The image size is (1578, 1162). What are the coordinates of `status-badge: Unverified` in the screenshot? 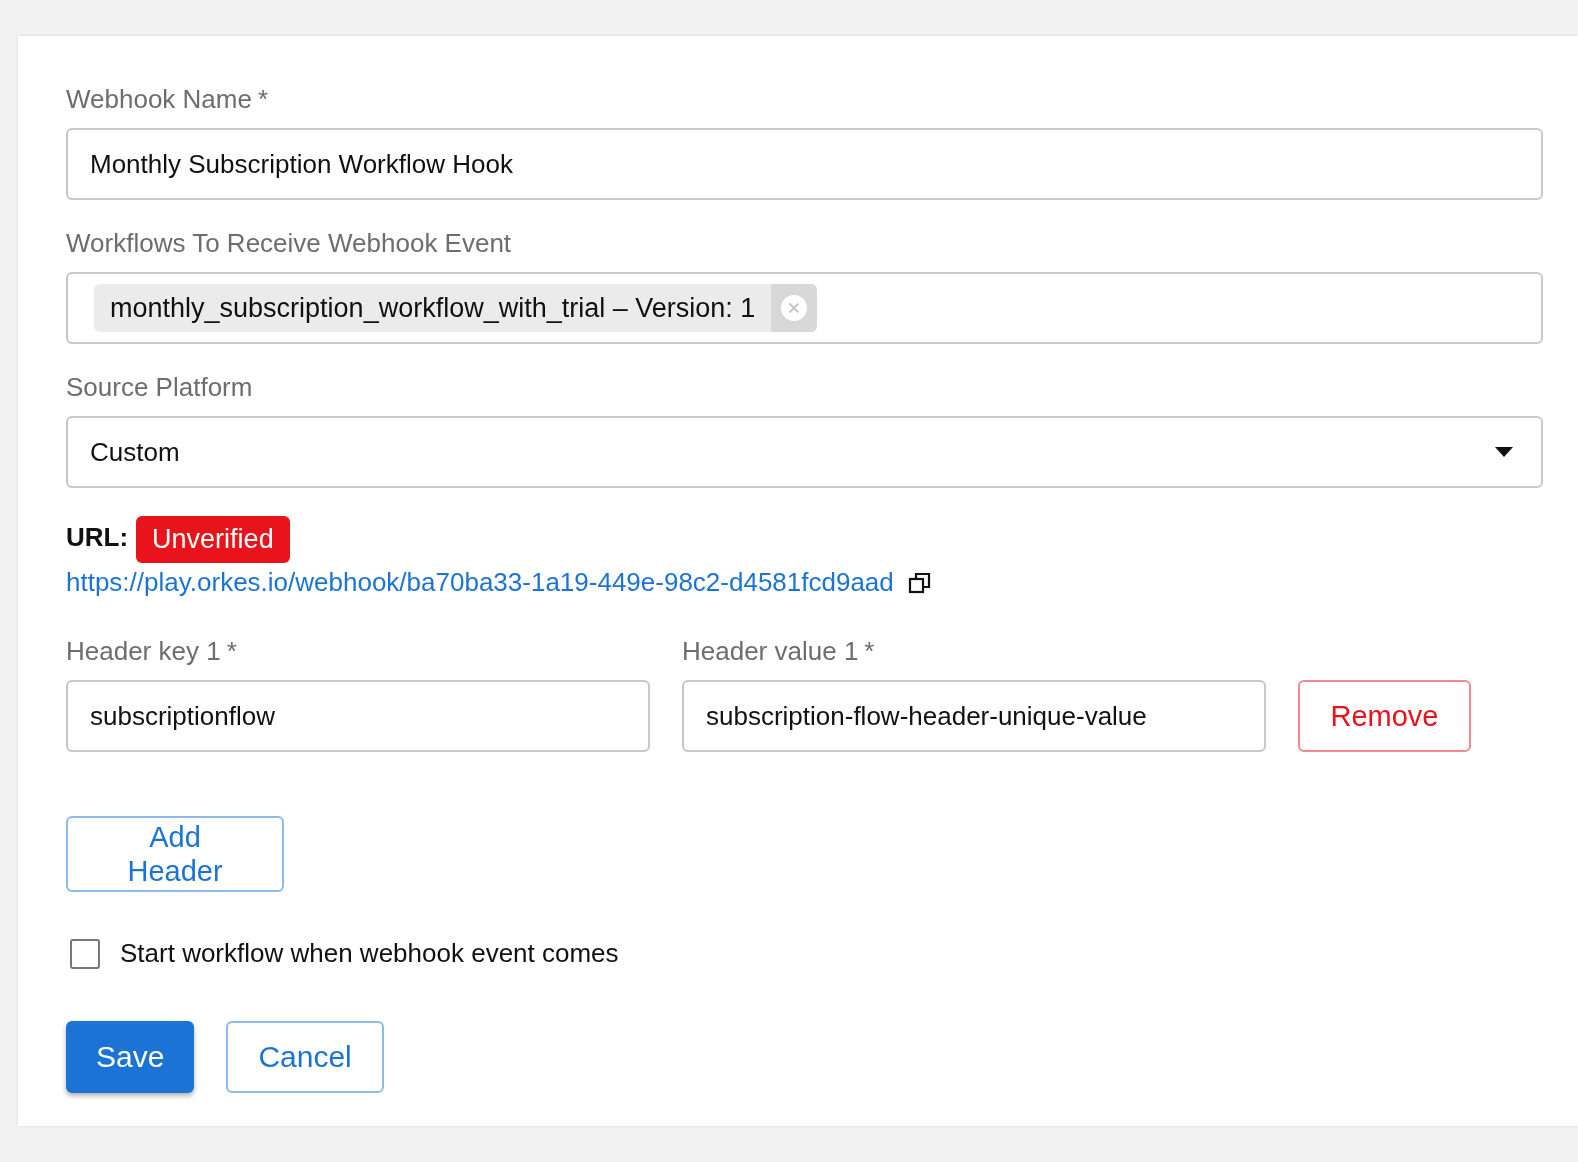 It's located at (213, 539).